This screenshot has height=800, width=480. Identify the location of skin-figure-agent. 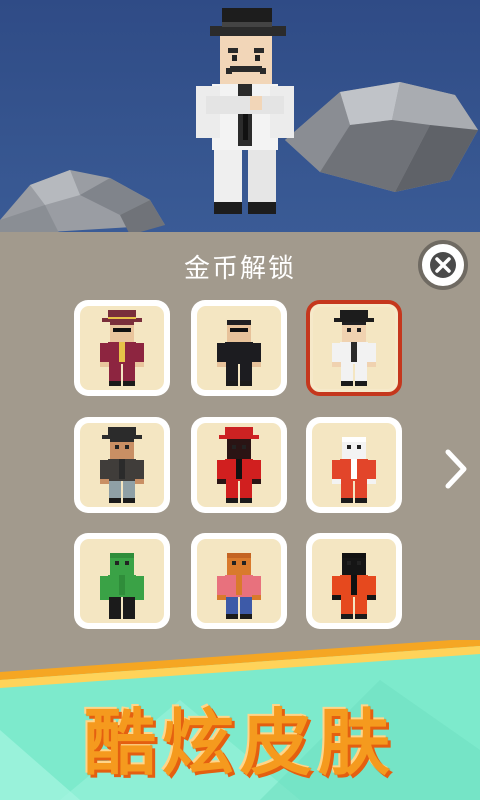
(239, 353).